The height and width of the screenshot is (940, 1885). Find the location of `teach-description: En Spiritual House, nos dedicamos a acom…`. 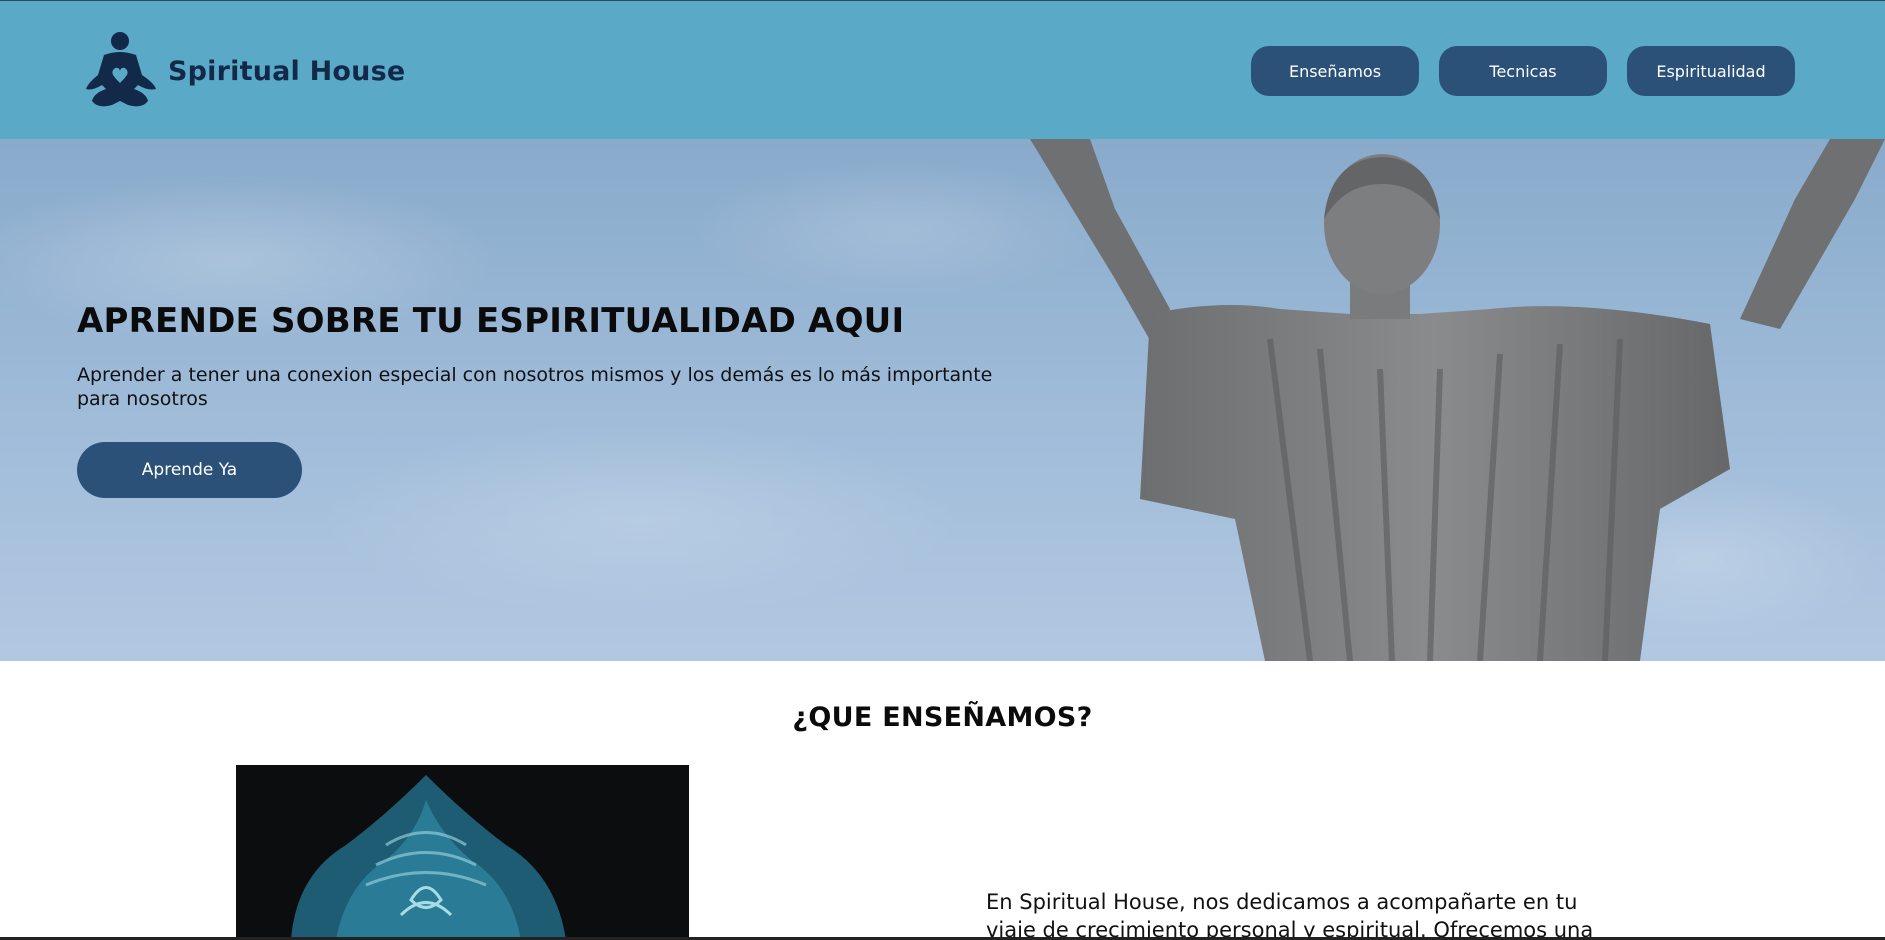

teach-description: En Spiritual House, nos dedicamos a acom… is located at coordinates (1290, 915).